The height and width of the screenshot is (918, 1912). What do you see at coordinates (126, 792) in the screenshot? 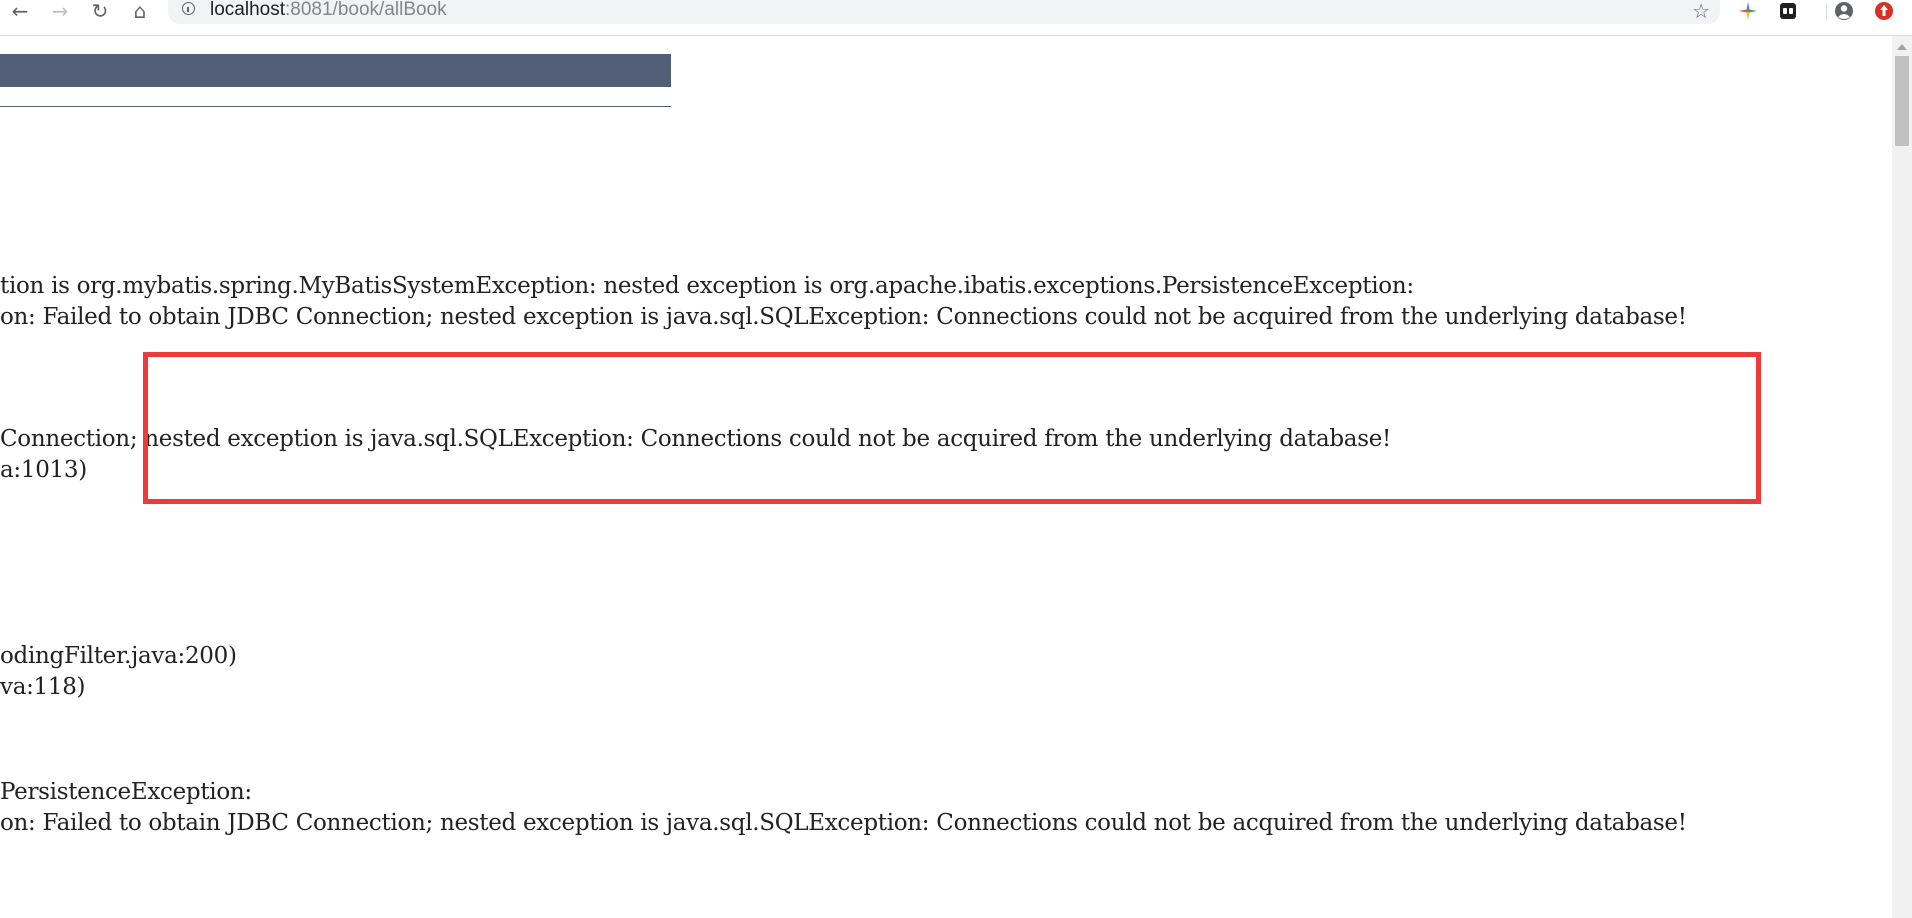
I see `stack-trace-line: PersistenceException:` at bounding box center [126, 792].